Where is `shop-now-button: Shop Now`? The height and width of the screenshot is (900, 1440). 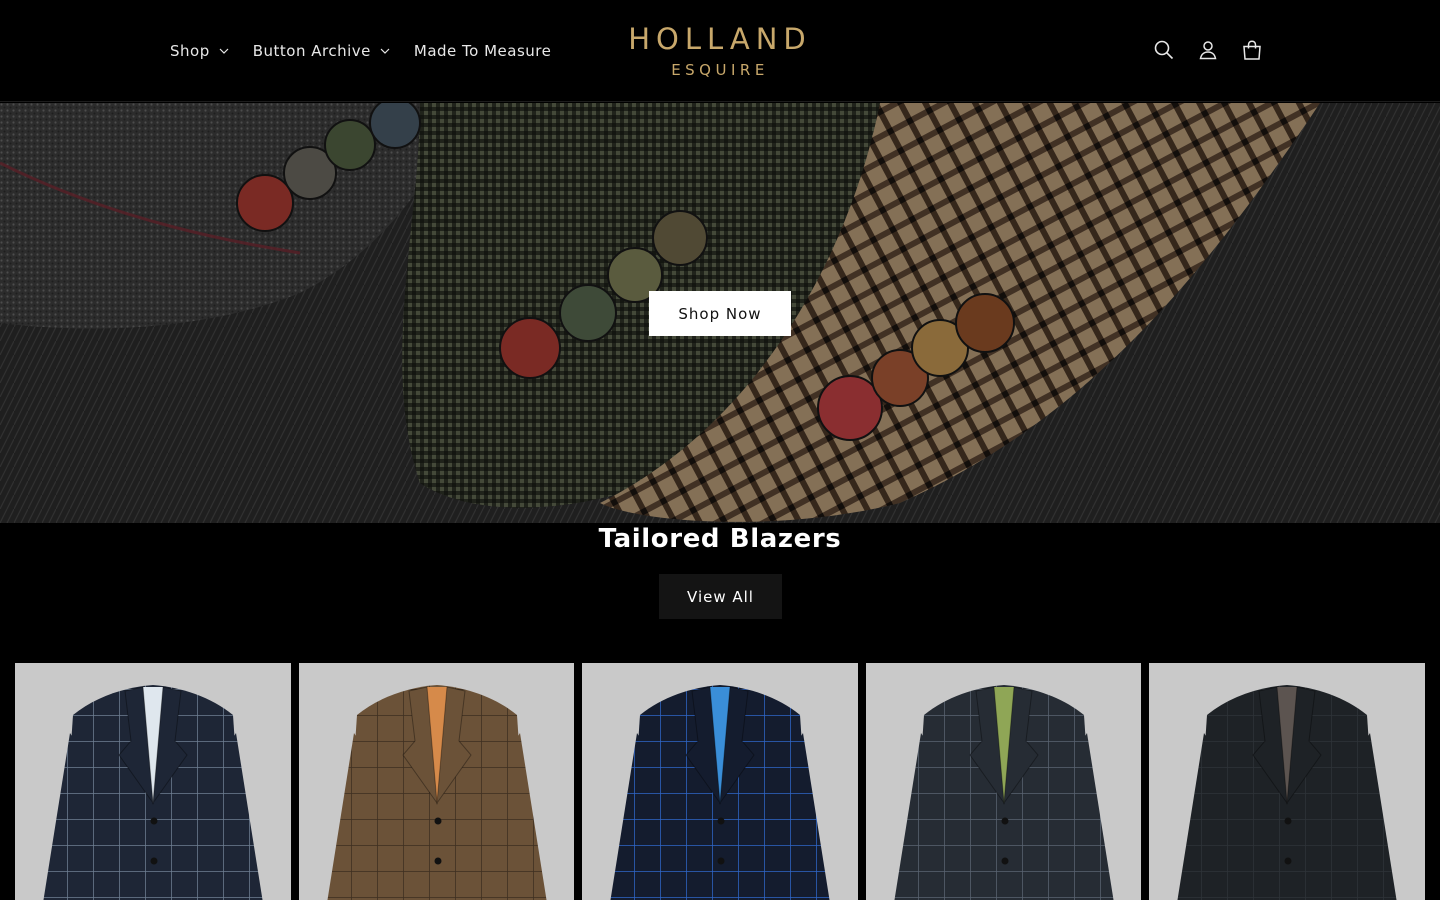
shop-now-button: Shop Now is located at coordinates (720, 313).